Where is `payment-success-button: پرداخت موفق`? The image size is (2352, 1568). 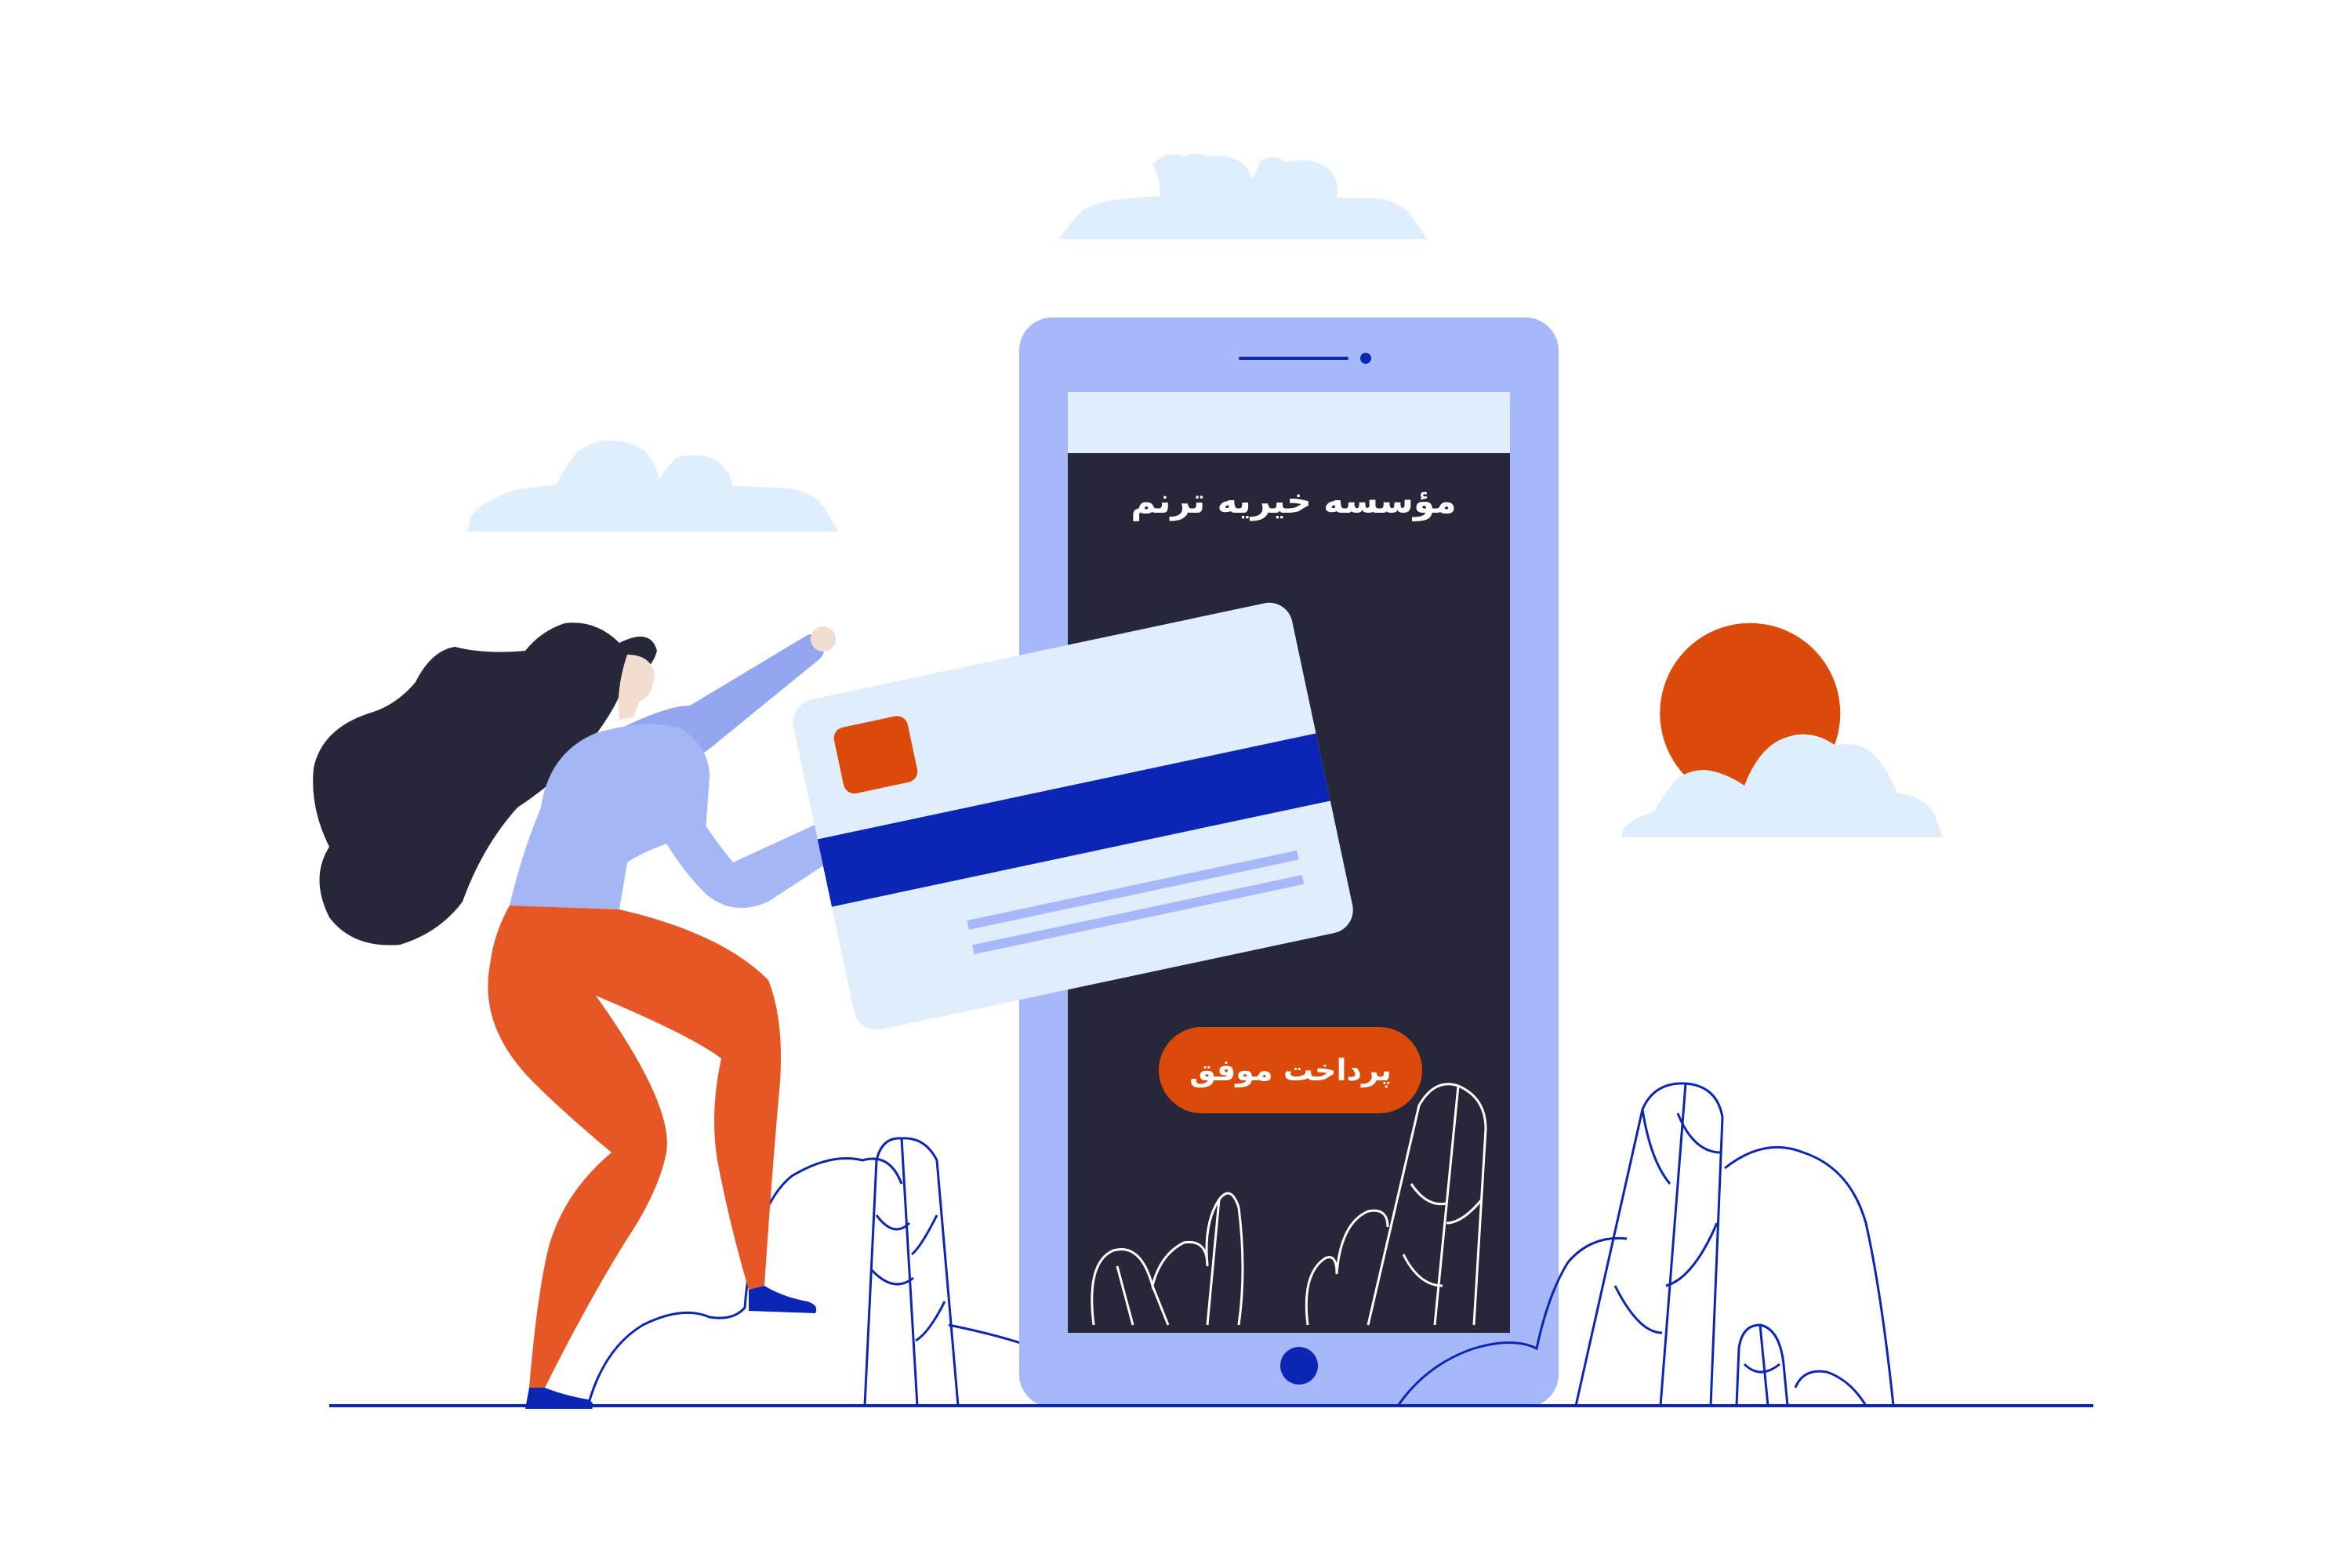 payment-success-button: پرداخت موفق is located at coordinates (1290, 1070).